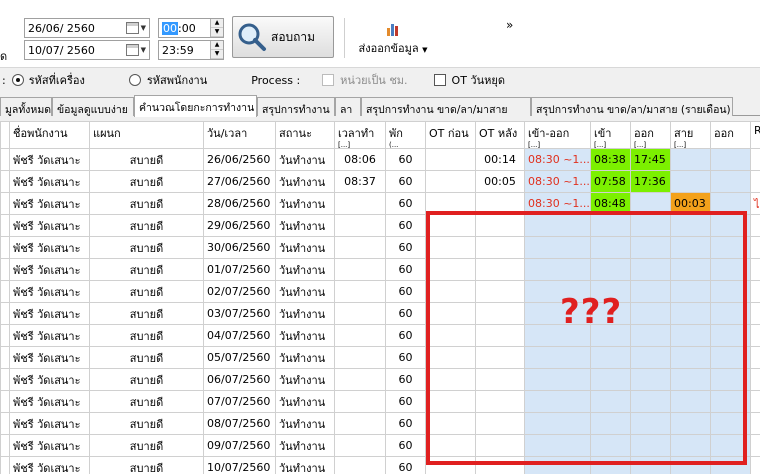 The image size is (760, 474). What do you see at coordinates (93, 106) in the screenshot?
I see `tab-simple-view: ข้อมูลดูแบบง่าย` at bounding box center [93, 106].